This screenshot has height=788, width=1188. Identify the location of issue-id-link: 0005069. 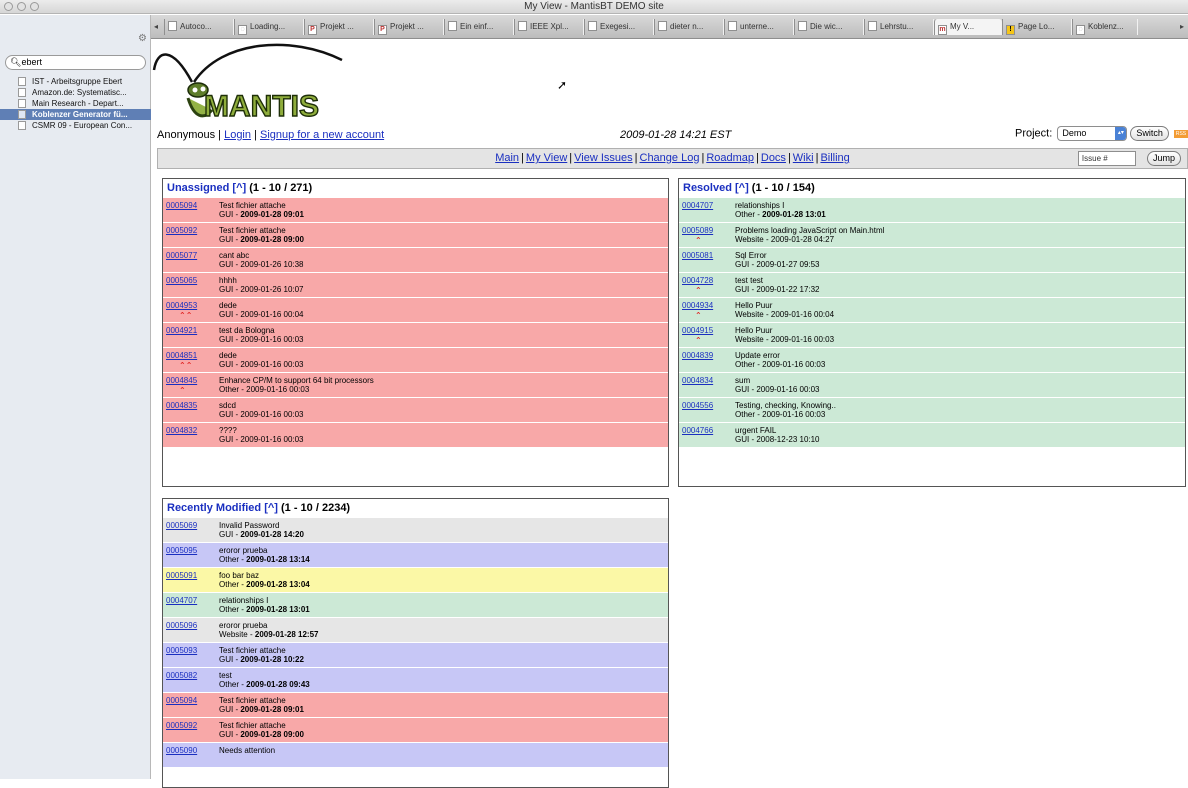
(181, 526).